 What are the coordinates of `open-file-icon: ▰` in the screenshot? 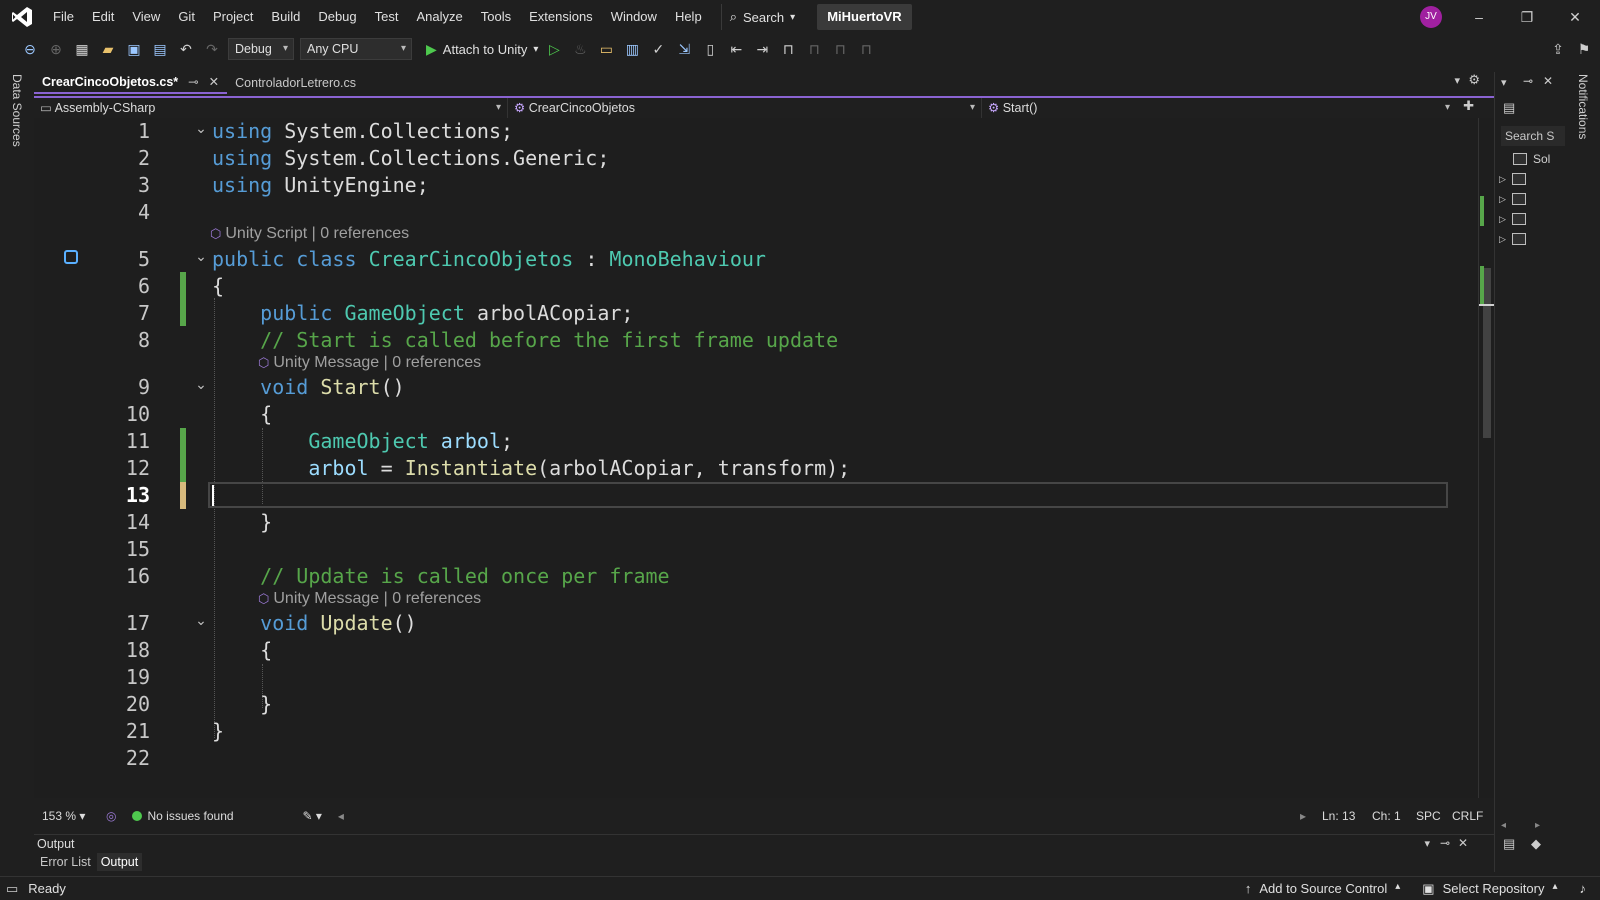 It's located at (108, 49).